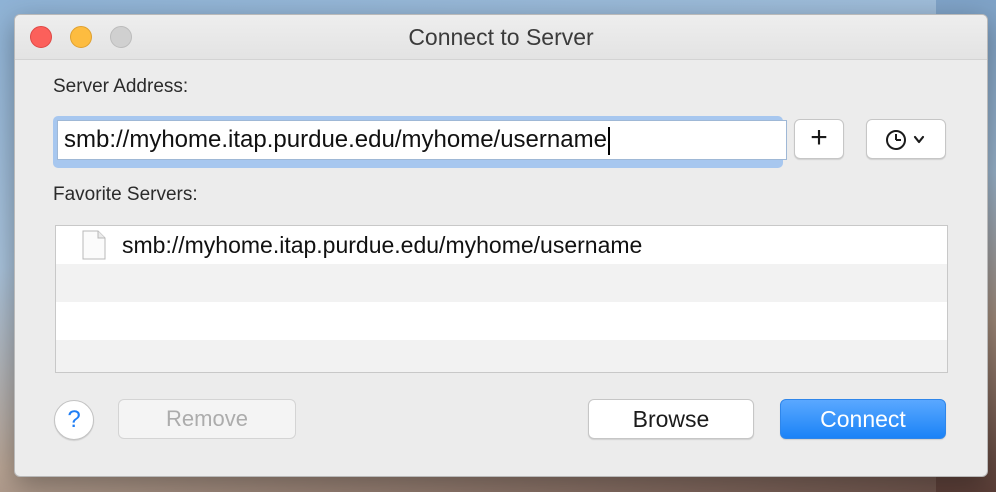 This screenshot has width=996, height=492. I want to click on title-bar: Connect to Server, so click(501, 37).